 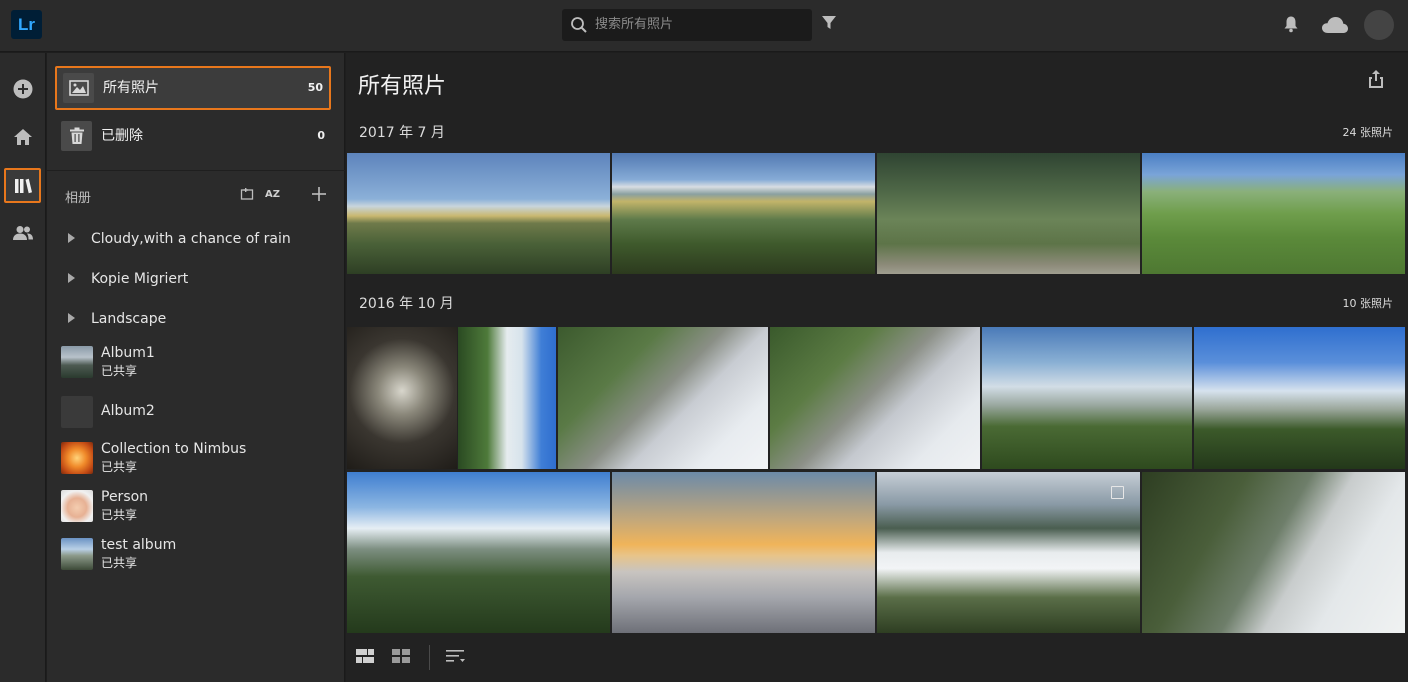 I want to click on search-input: 搜索所有照片, so click(x=634, y=25).